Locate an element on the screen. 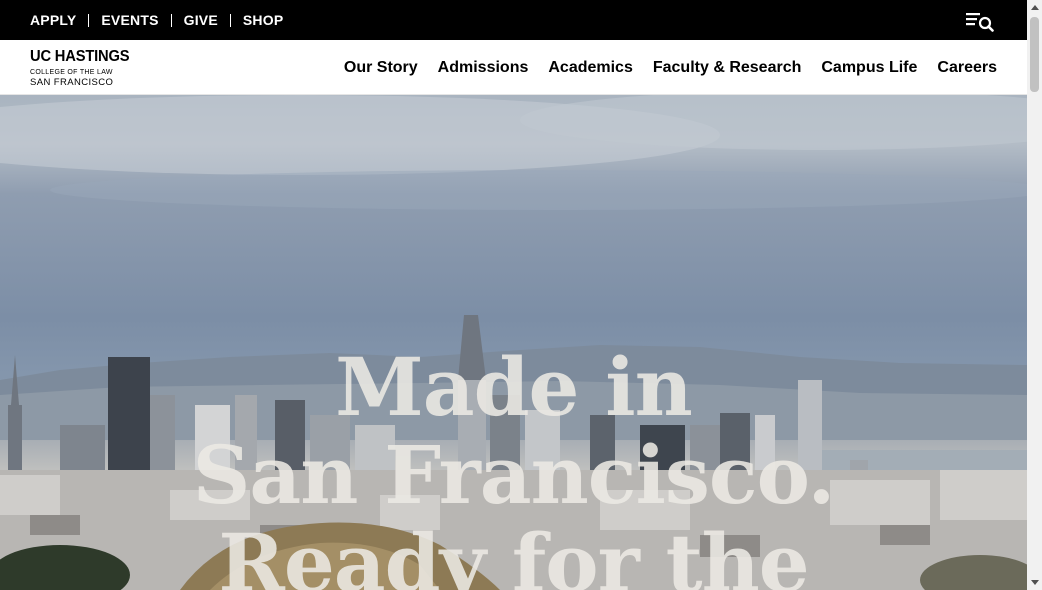 The width and height of the screenshot is (1042, 590). shop-link: SHOP is located at coordinates (263, 20).